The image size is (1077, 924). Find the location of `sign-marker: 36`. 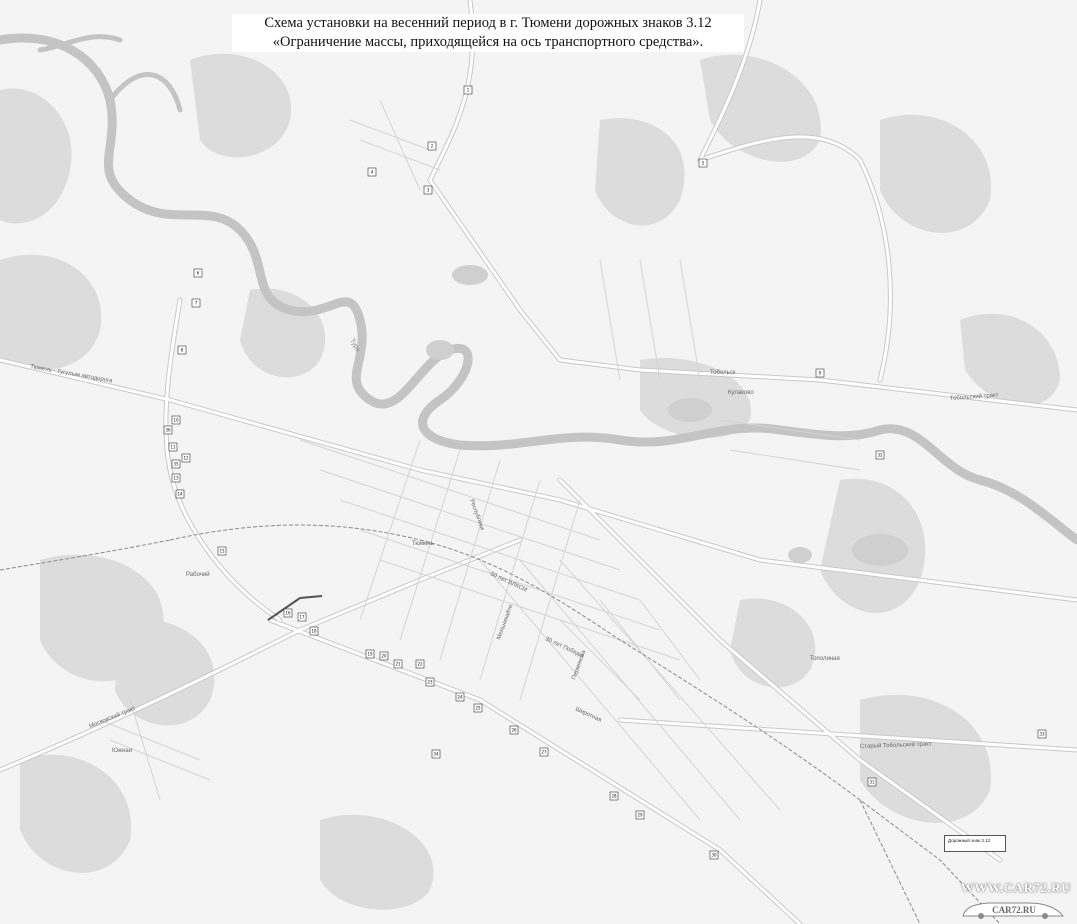

sign-marker: 36 is located at coordinates (168, 430).